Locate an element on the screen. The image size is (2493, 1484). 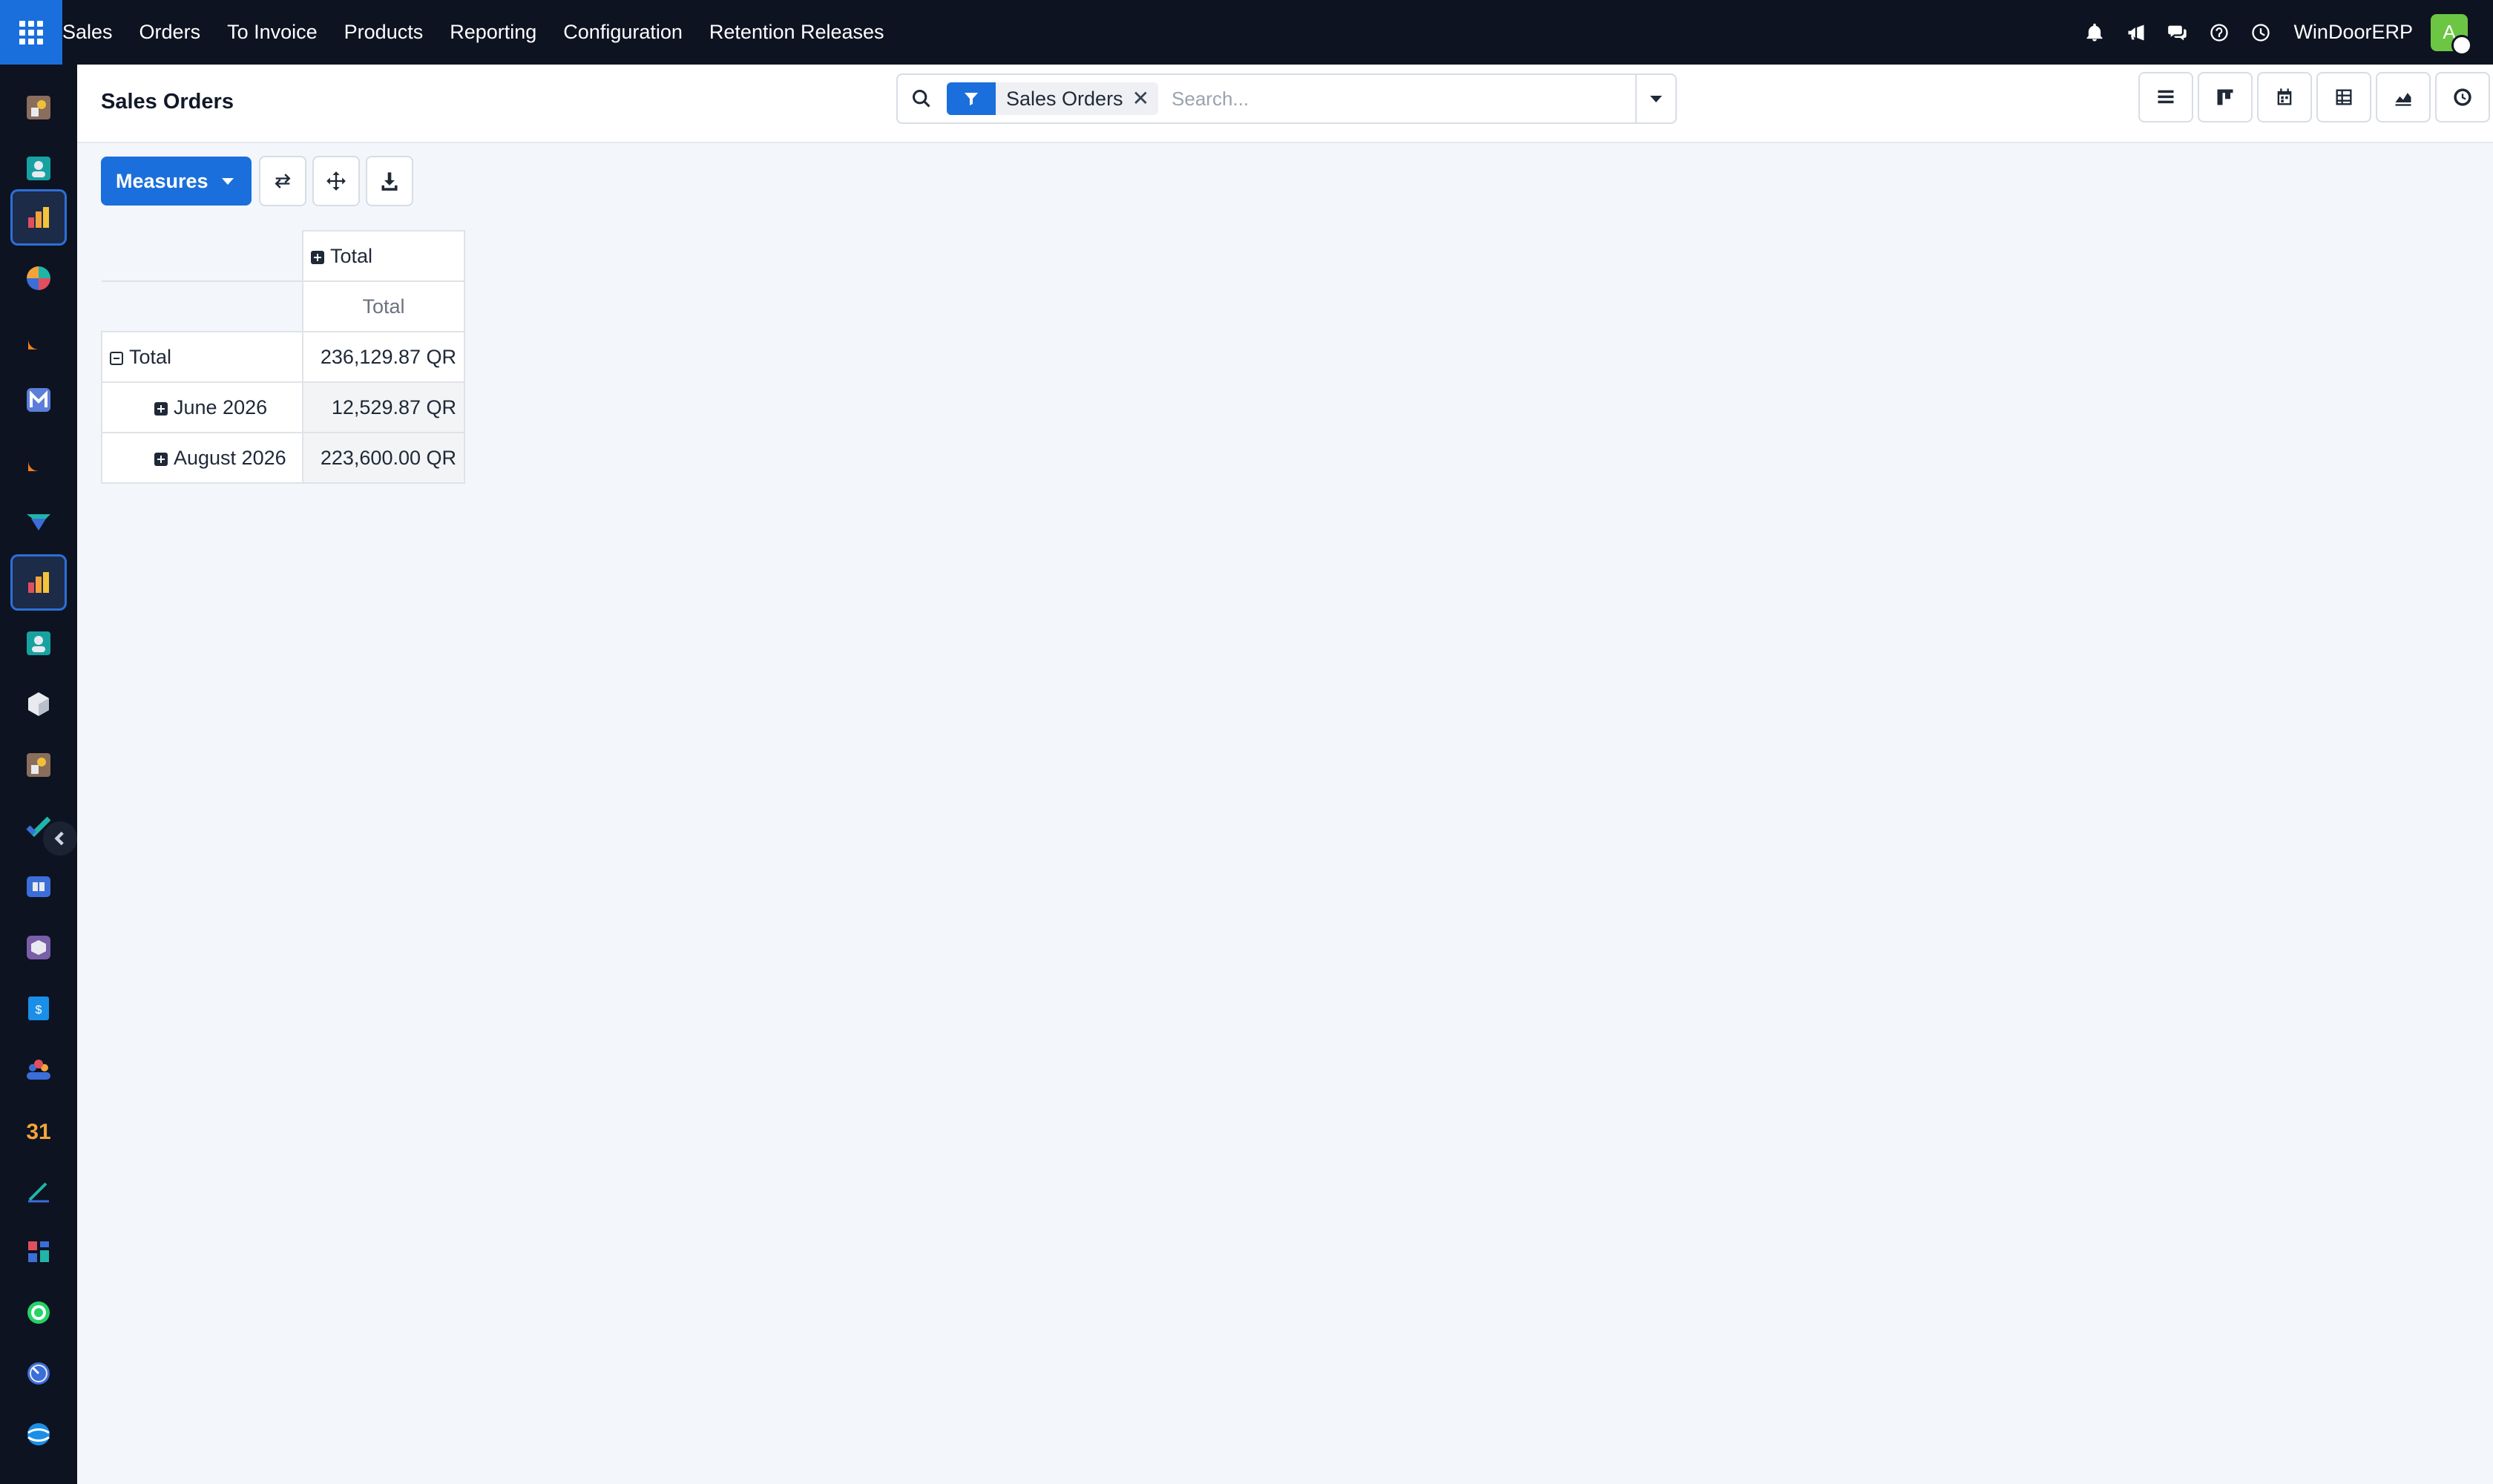
col-header-label: Total is located at coordinates (351, 255).